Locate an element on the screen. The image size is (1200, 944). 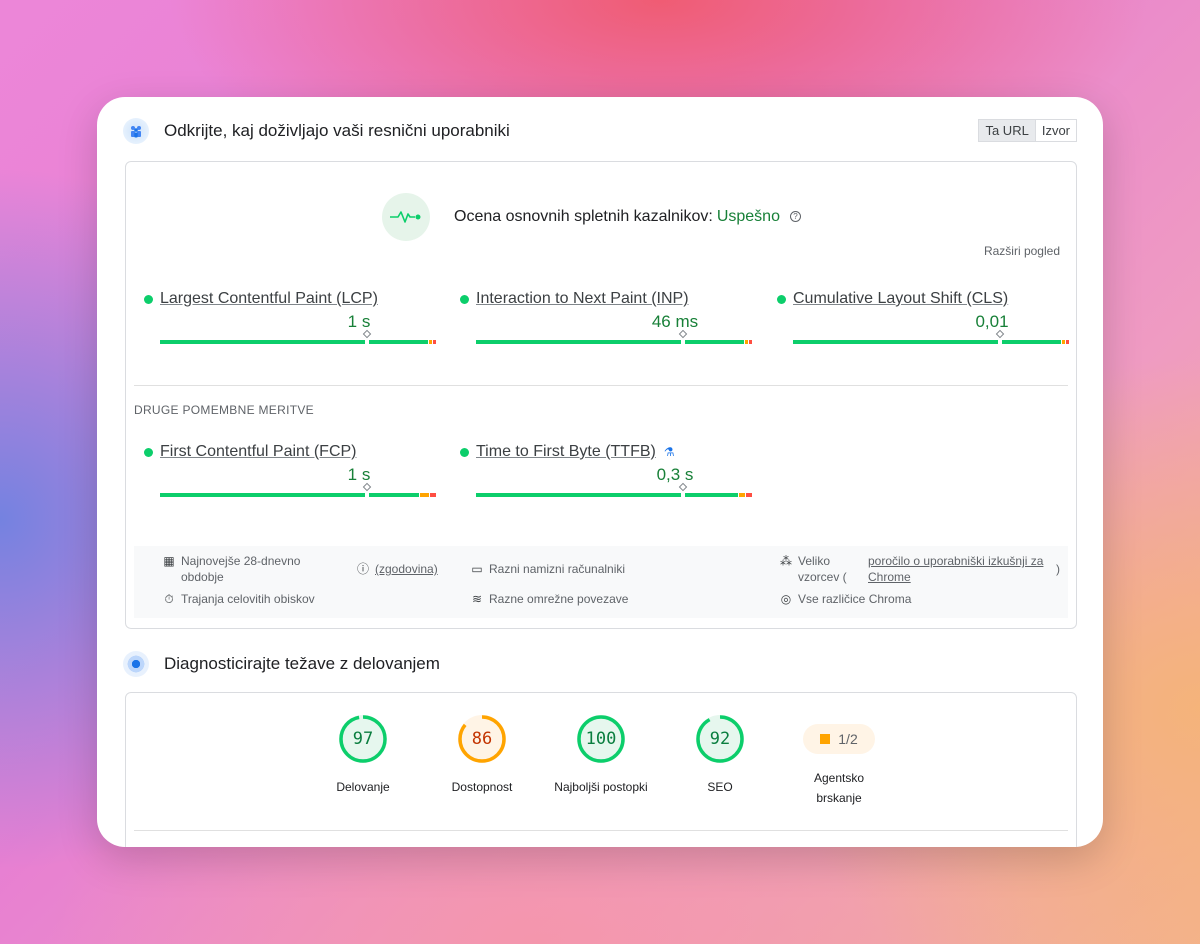
metric-value: 0,3 s is located at coordinates (675, 474).